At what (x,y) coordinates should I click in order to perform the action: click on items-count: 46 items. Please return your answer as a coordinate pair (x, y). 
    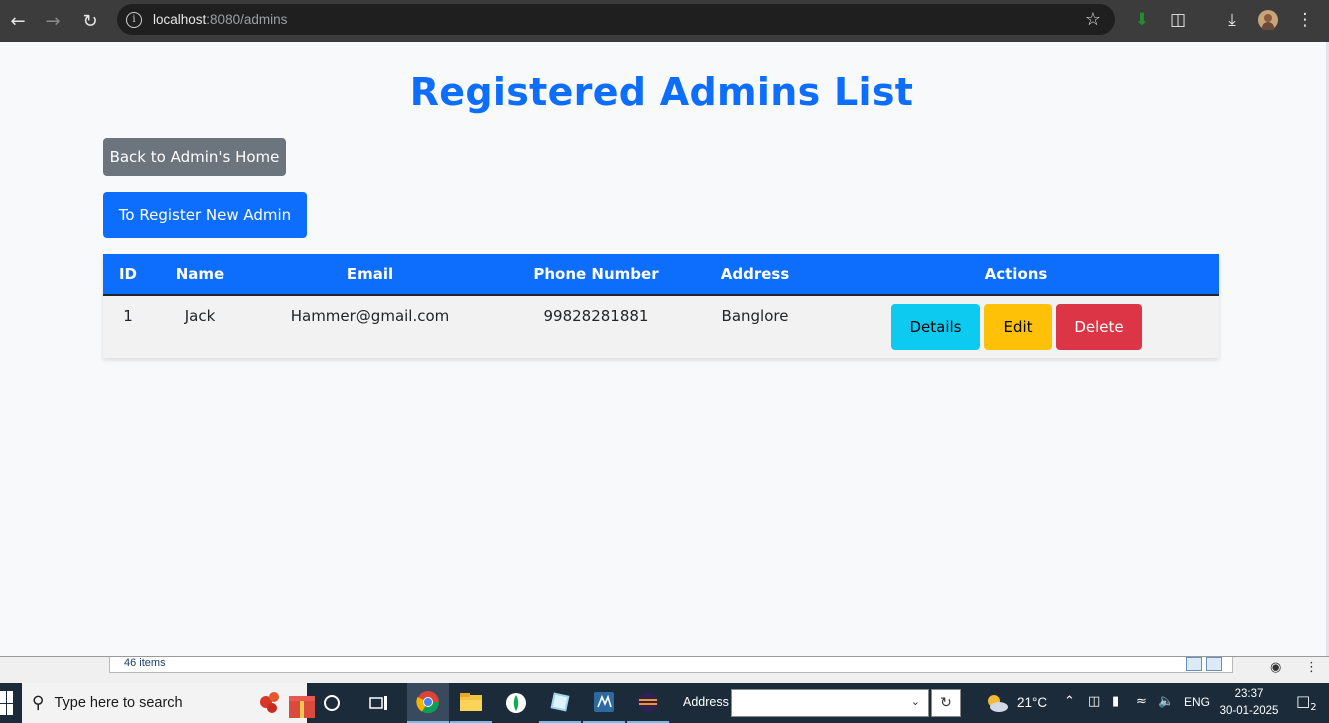
    Looking at the image, I should click on (145, 663).